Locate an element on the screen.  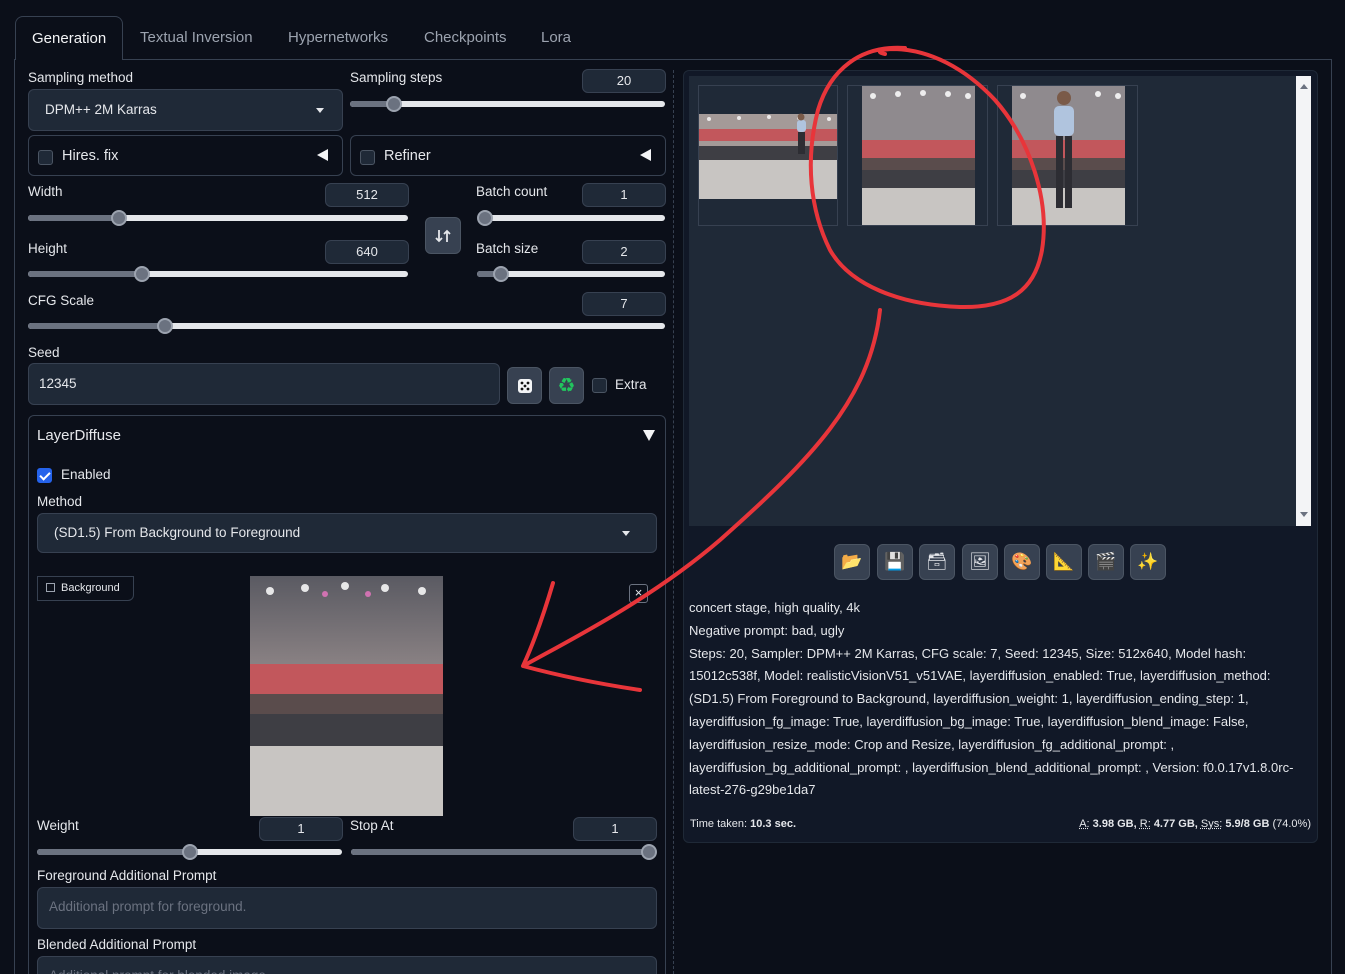
folder-icon: 📂 is located at coordinates (851, 562).